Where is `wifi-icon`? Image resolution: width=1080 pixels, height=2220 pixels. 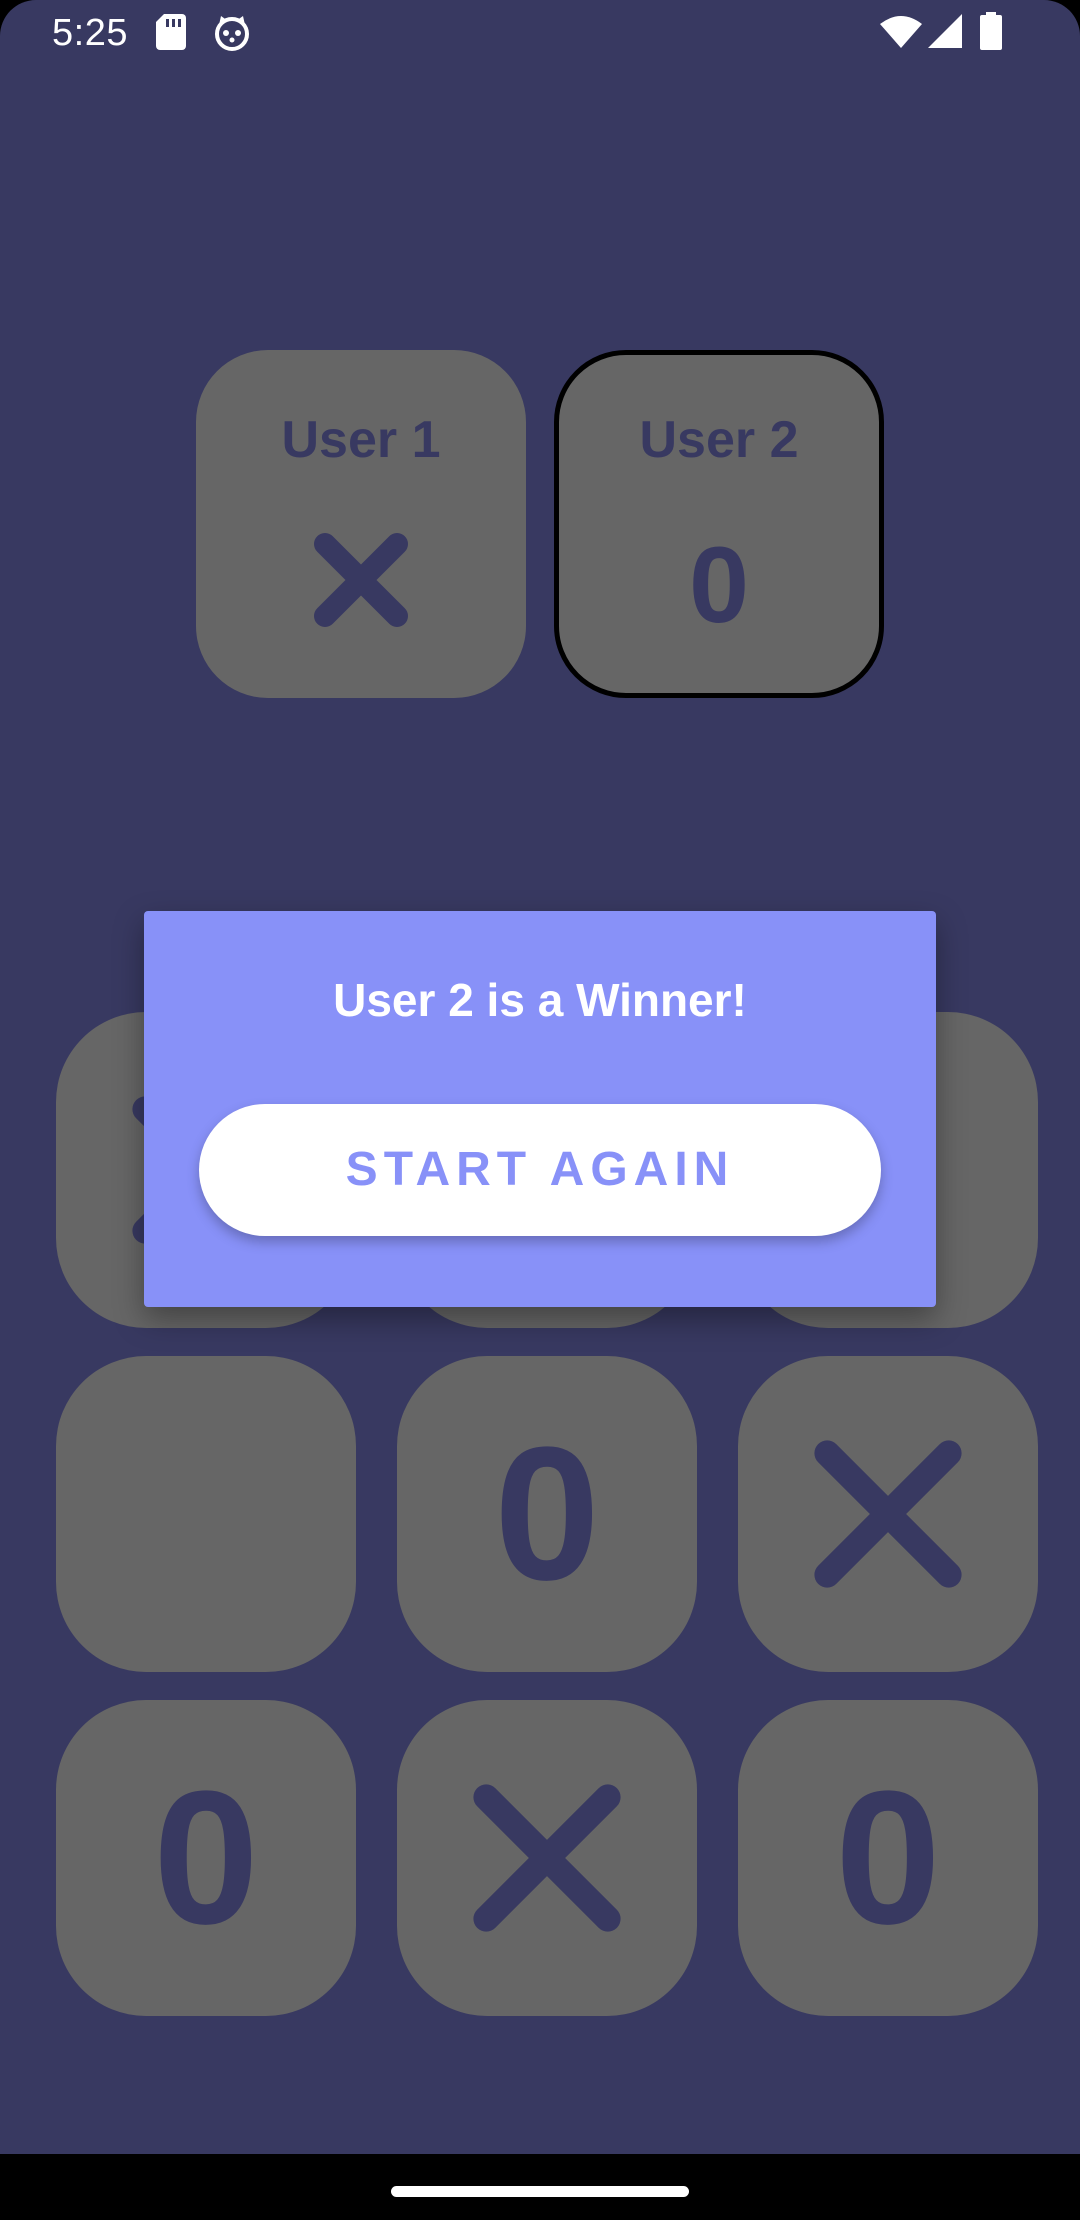
wifi-icon is located at coordinates (901, 34).